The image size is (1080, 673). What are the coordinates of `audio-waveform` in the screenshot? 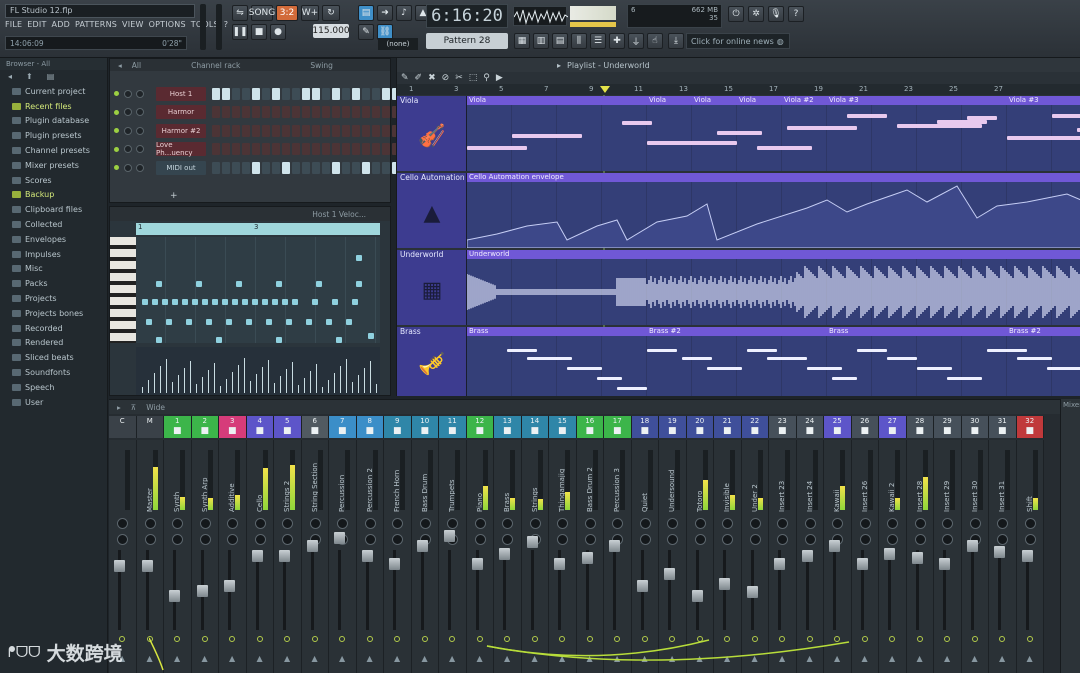 It's located at (773, 292).